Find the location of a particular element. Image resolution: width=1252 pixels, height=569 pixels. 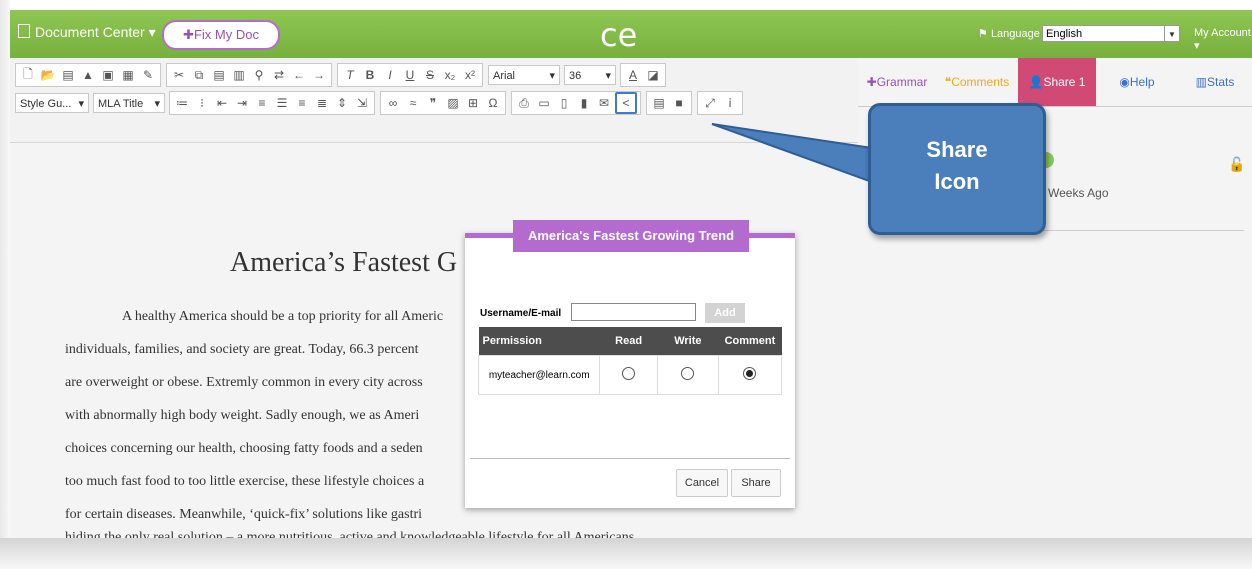

share-icon-callout: Share Icon is located at coordinates (957, 169).